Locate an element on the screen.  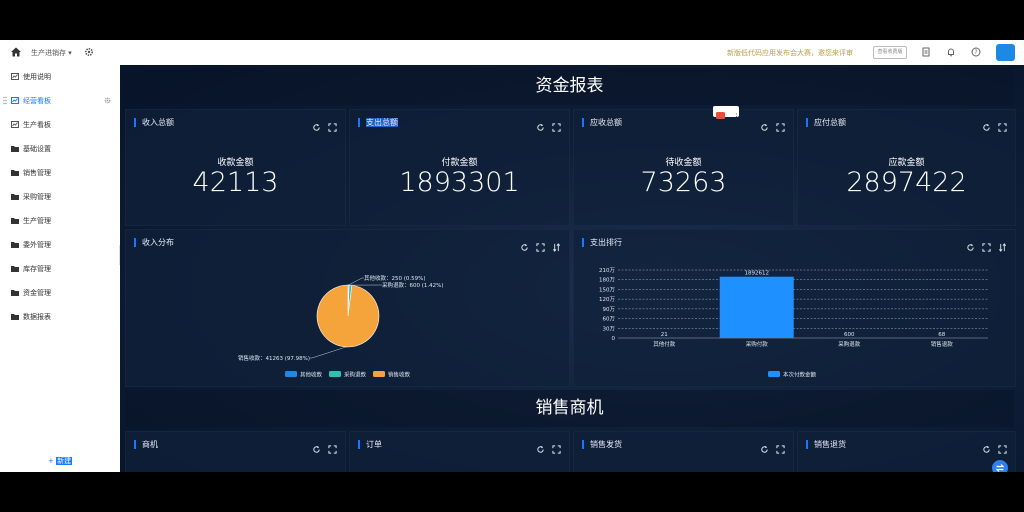
bar-data-label: 68 is located at coordinates (941, 335).